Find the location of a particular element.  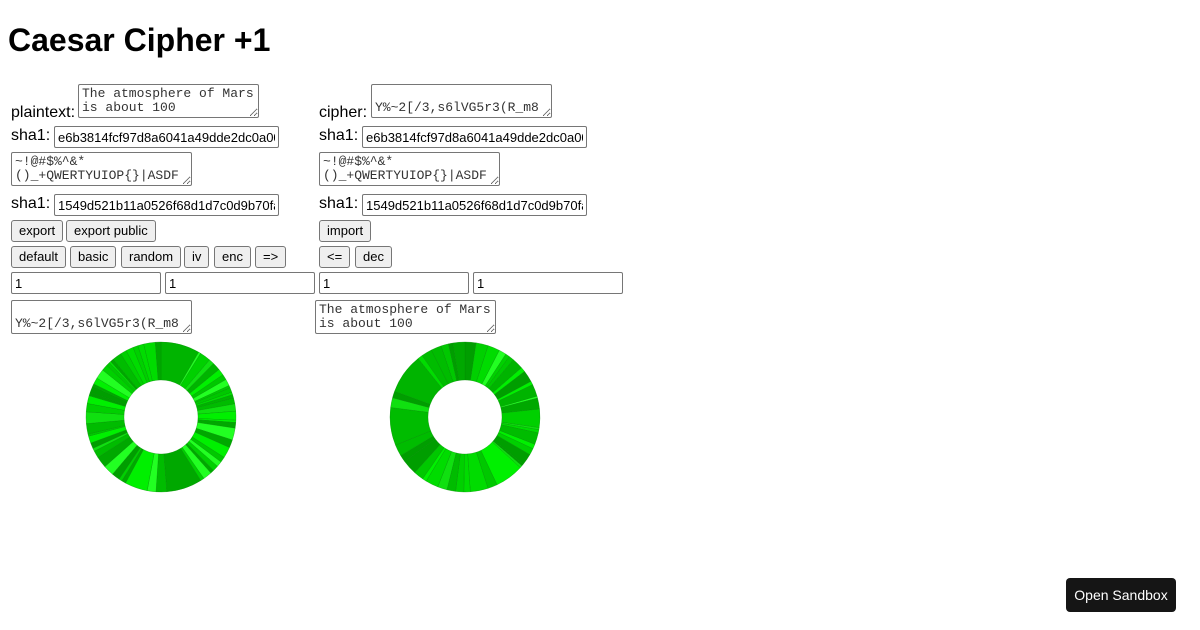

cipher-shift-input is located at coordinates (394, 283).